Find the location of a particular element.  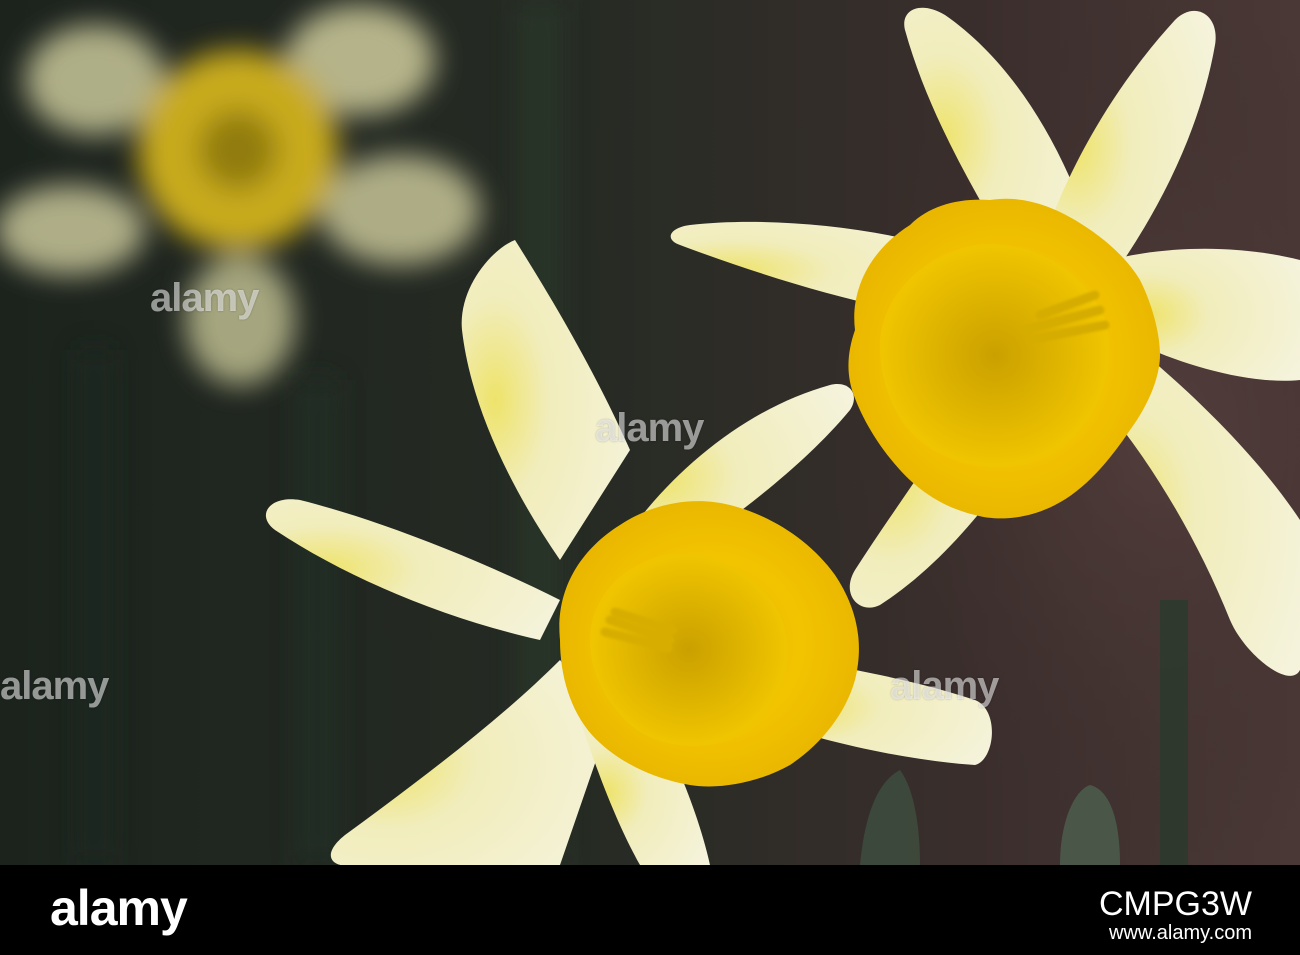

footer-bar: alamy CMPG3W www.alamy.com is located at coordinates (650, 910).